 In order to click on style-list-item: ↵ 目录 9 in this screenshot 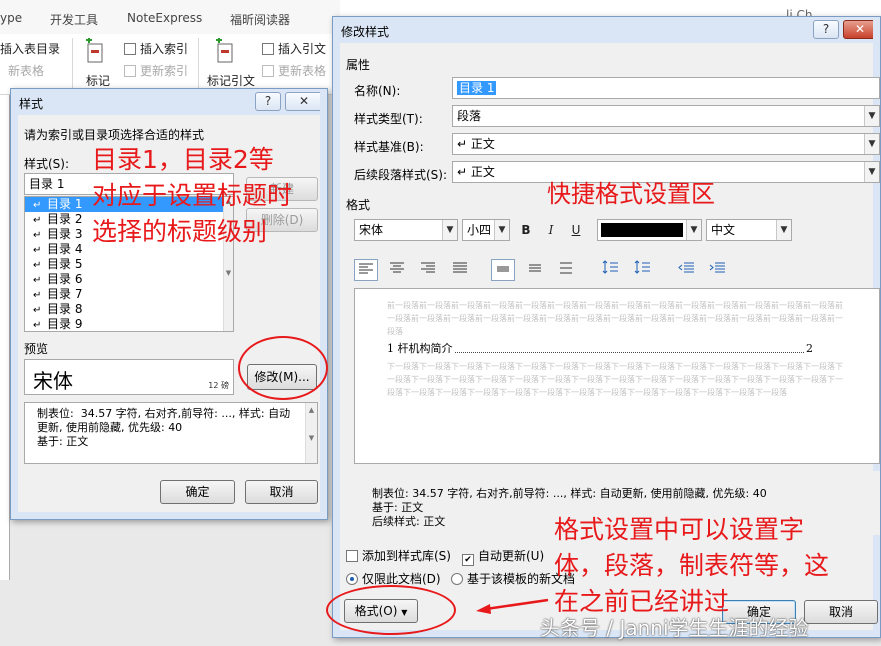, I will do `click(129, 324)`.